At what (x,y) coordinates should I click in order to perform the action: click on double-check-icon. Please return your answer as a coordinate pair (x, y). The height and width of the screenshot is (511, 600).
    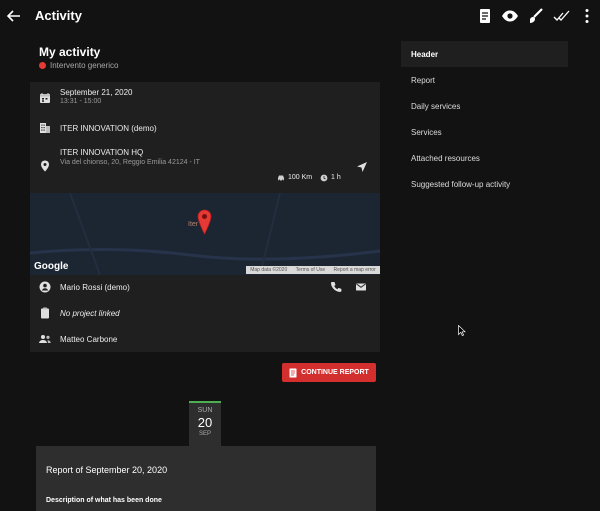
    Looking at the image, I should click on (562, 16).